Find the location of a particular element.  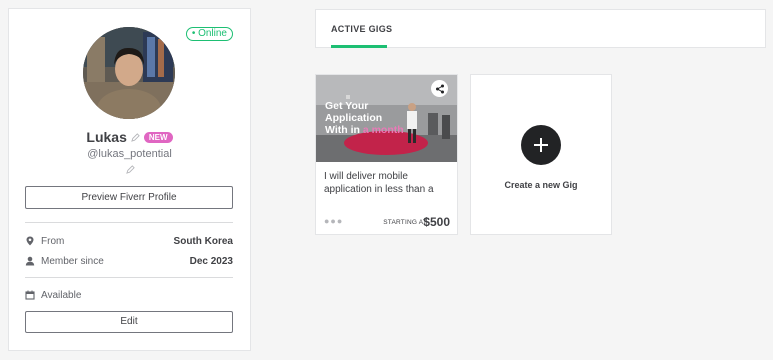

thumbnail-caption: Get Your Application With in a month is located at coordinates (364, 118).